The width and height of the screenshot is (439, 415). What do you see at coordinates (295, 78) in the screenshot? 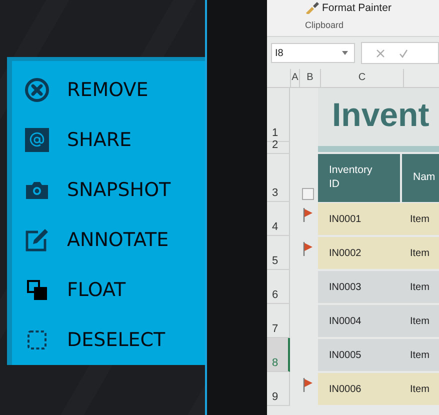
I see `column-header: A` at bounding box center [295, 78].